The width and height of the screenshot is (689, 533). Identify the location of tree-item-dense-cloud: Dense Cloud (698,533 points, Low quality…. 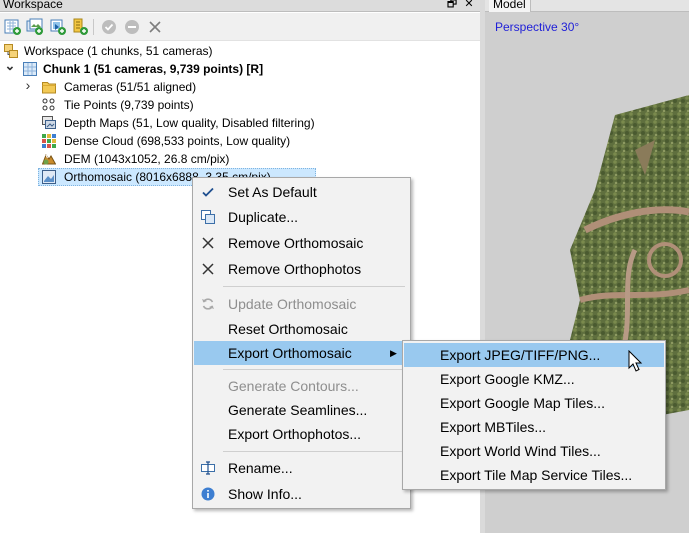
(240, 141).